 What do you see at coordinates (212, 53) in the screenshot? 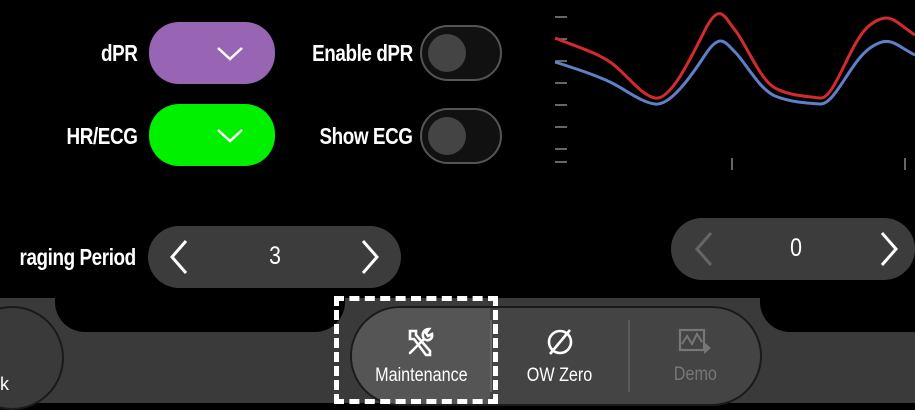
I see `dpr-color-dropdown` at bounding box center [212, 53].